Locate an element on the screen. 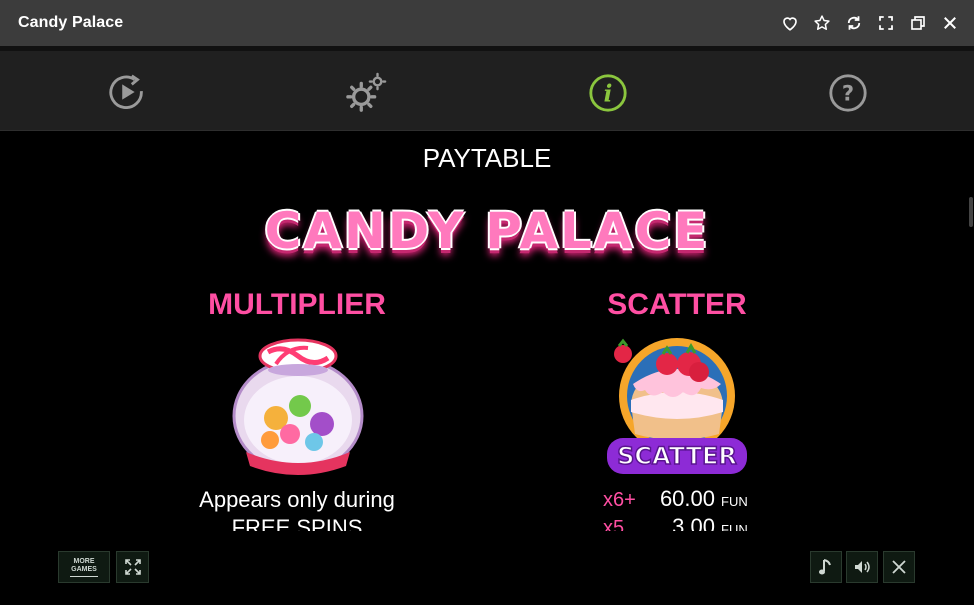 Image resolution: width=974 pixels, height=605 pixels. multiplier-description: Appears only during FREE SPINS is located at coordinates (297, 508).